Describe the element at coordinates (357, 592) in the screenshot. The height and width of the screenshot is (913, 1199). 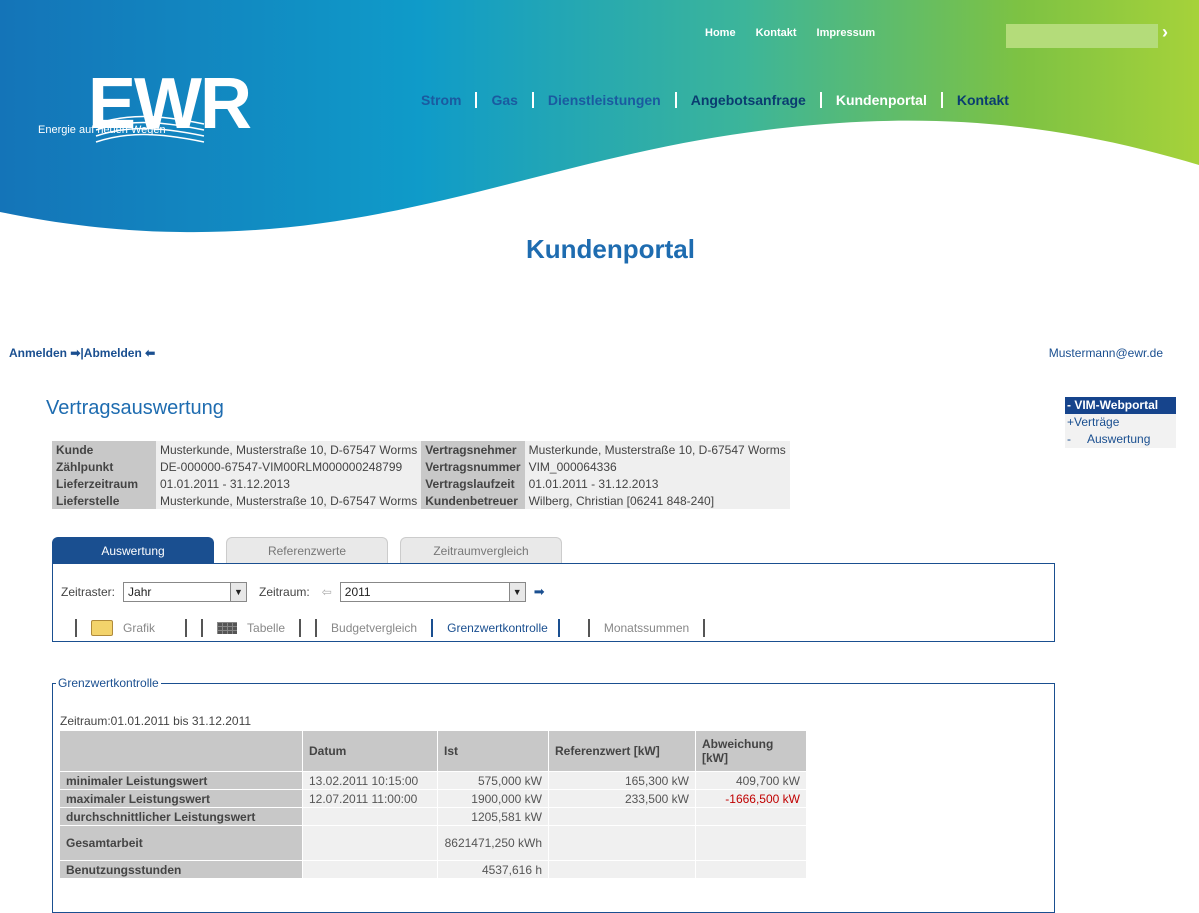
I see `zeitraum-value: 2011` at that location.